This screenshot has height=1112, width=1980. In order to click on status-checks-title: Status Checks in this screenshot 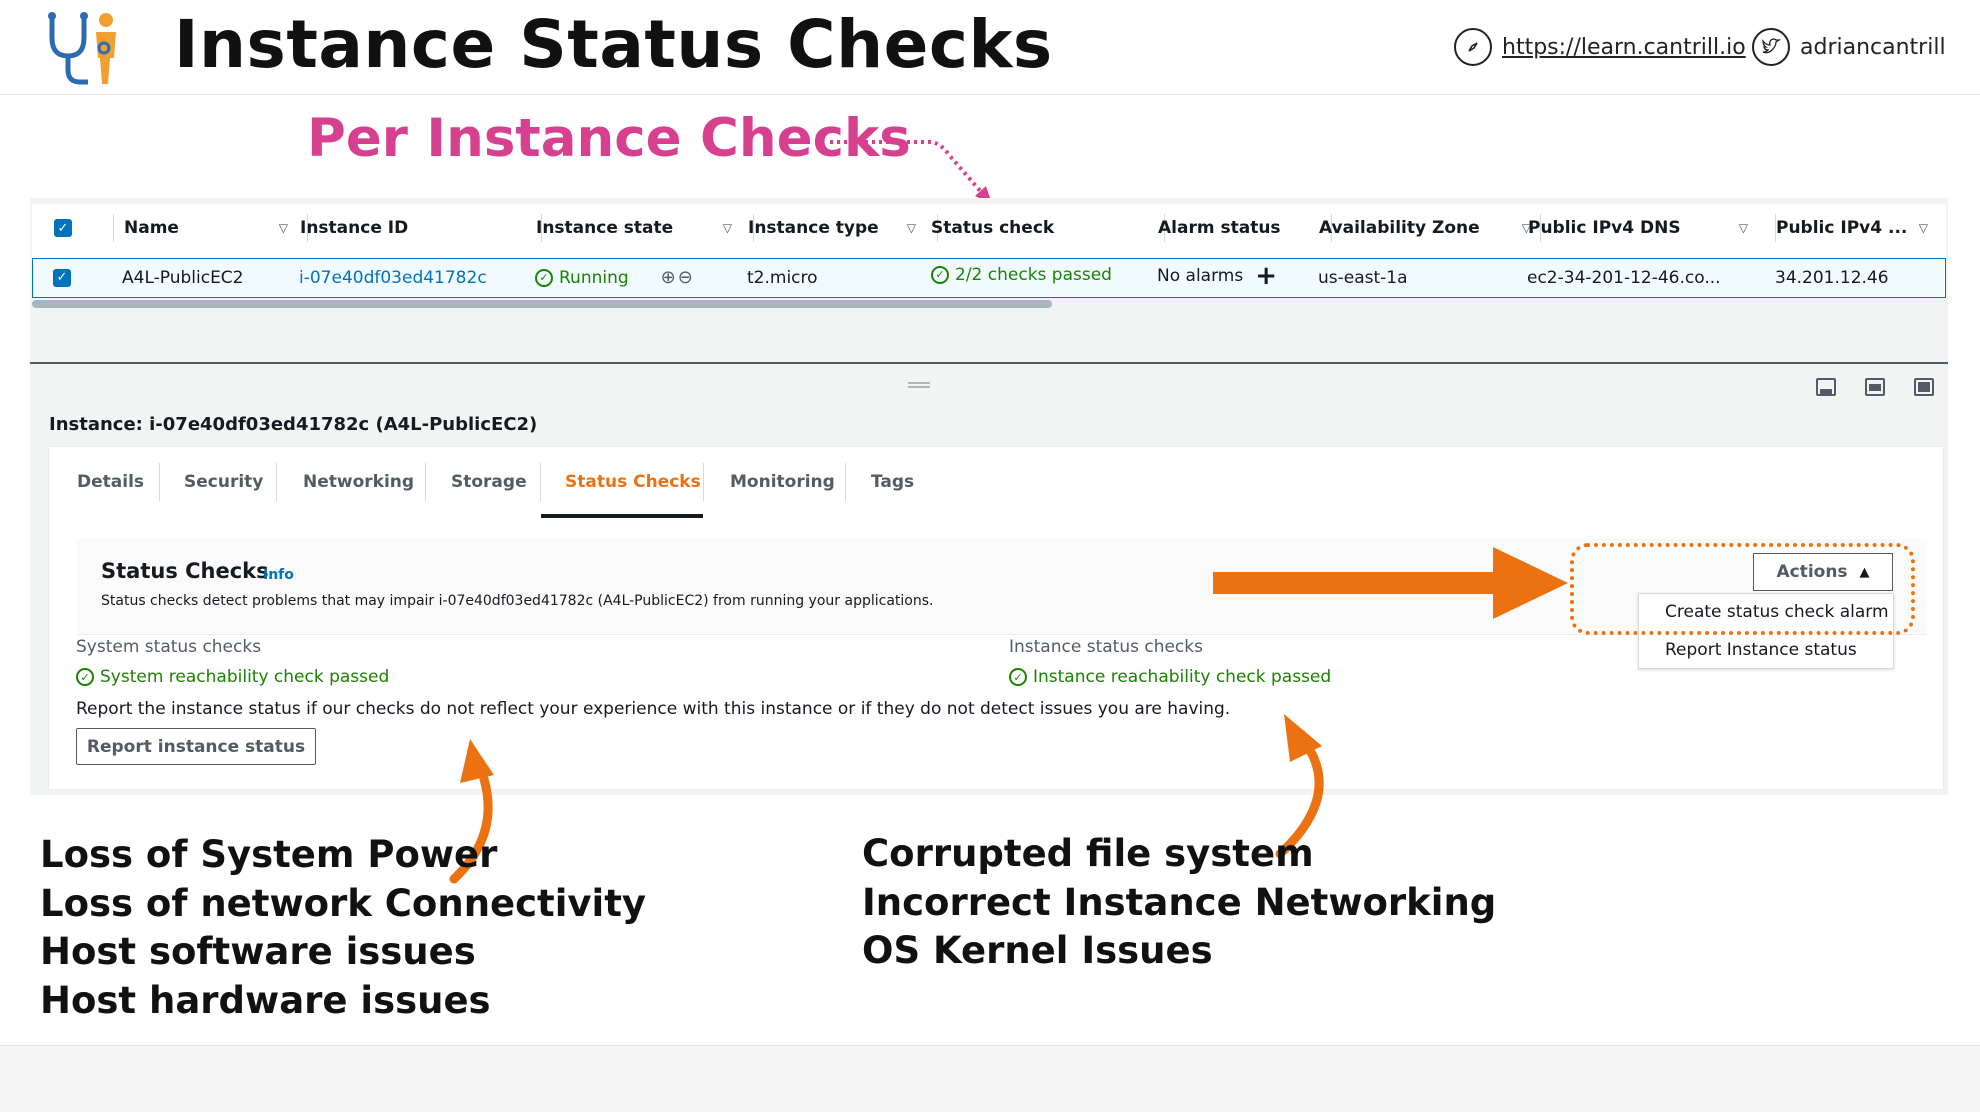, I will do `click(185, 571)`.